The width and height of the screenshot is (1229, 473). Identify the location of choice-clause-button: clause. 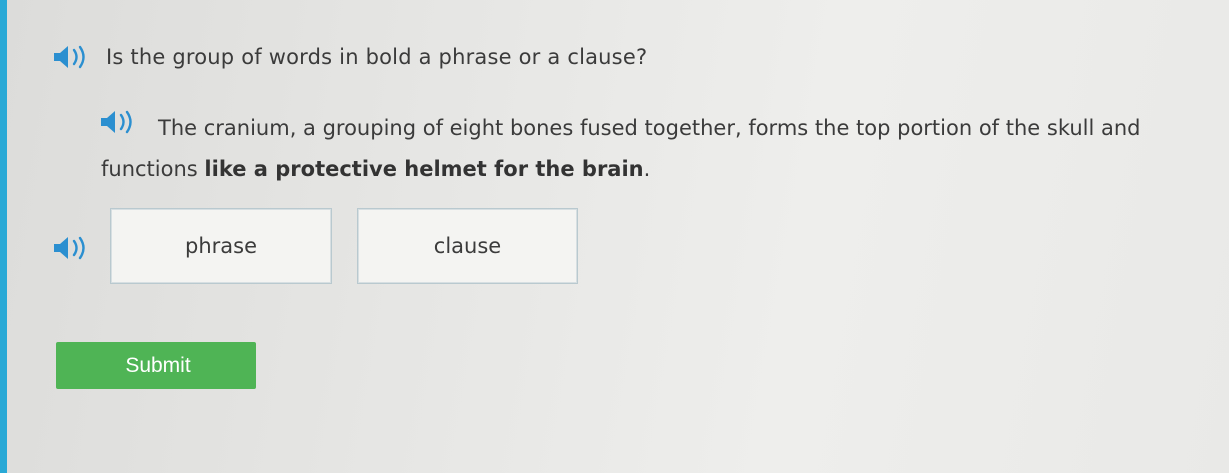
(467, 246).